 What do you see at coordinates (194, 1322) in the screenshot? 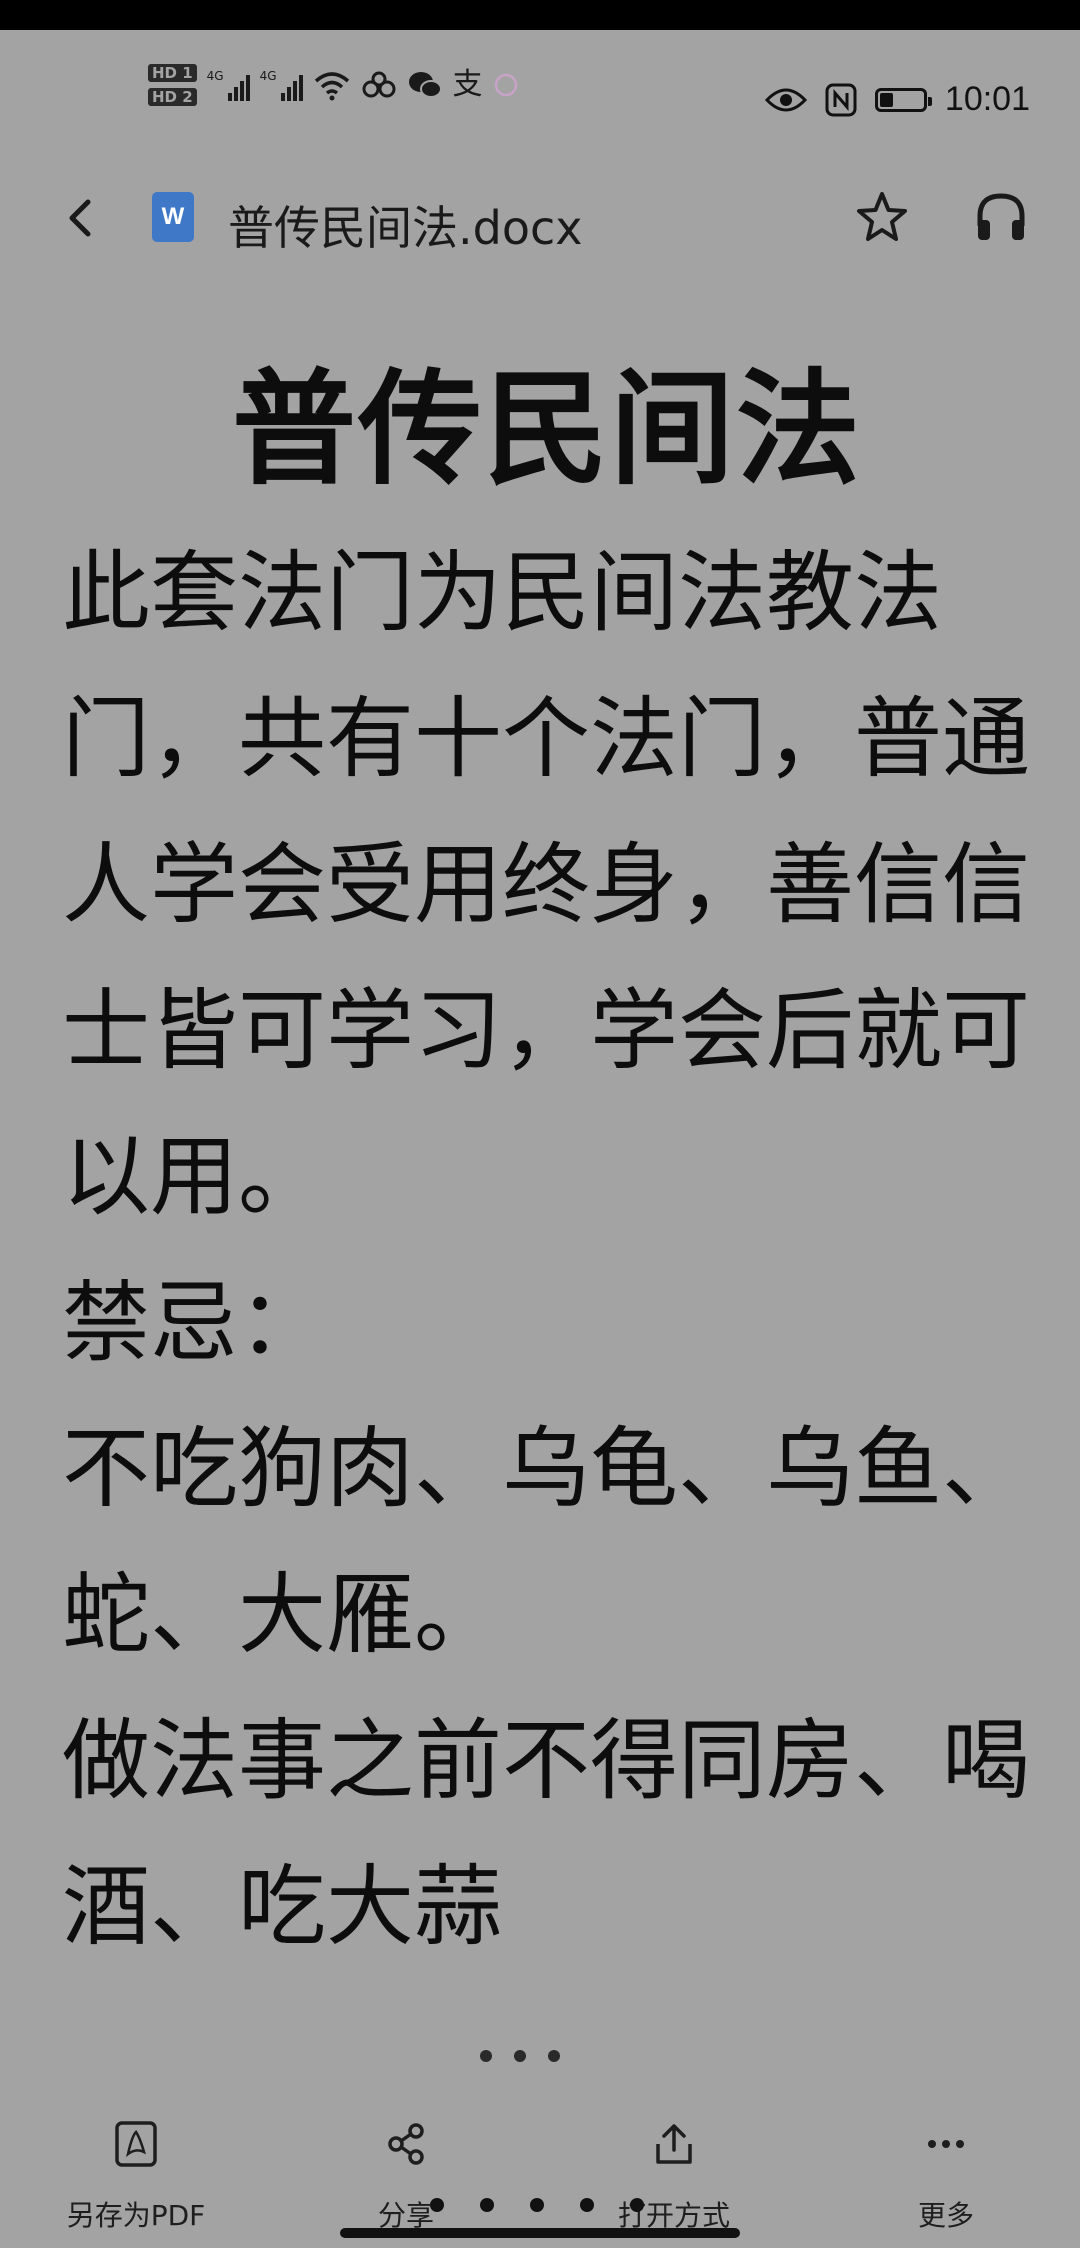
I see `document-paragraph: 禁忌：` at bounding box center [194, 1322].